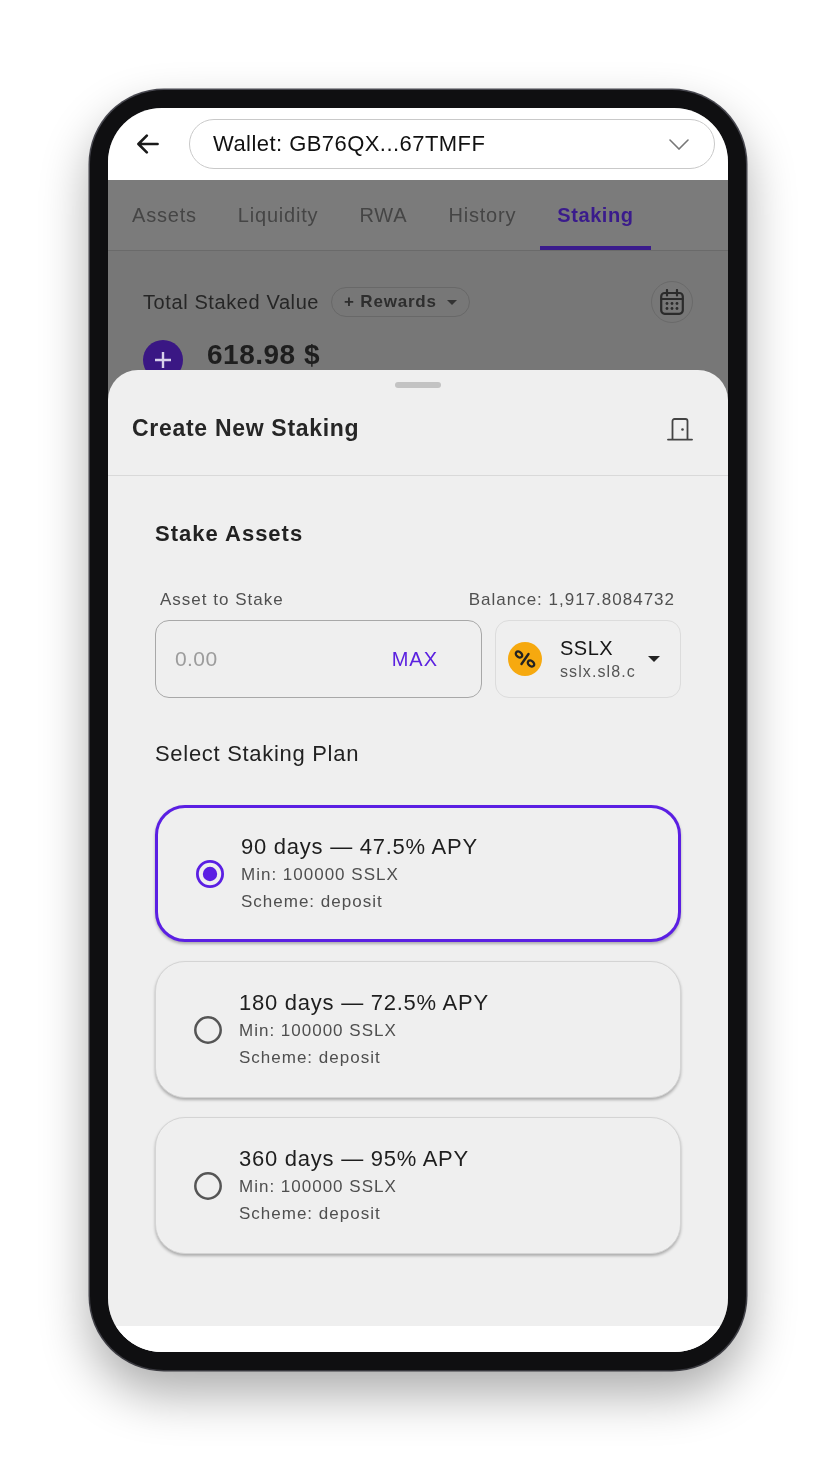 The width and height of the screenshot is (836, 1461). Describe the element at coordinates (359, 846) in the screenshot. I see `plan-title: 90 days — 47.5% APY` at that location.